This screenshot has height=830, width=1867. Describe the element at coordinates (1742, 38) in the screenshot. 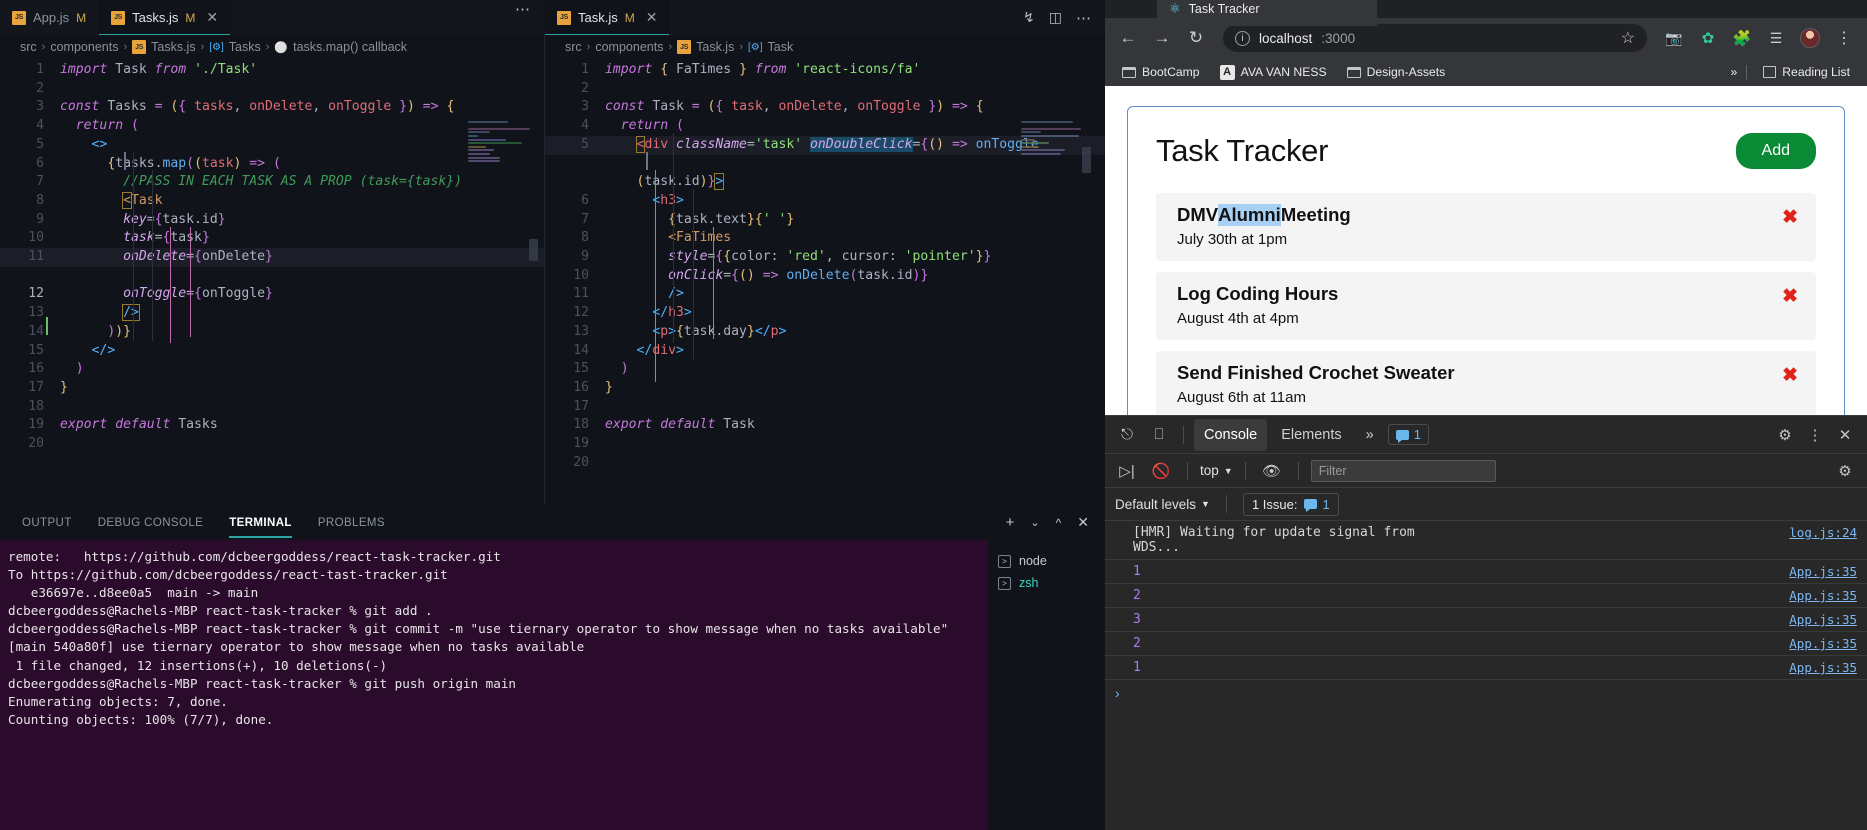

I see `puzzle-extensions-icon: 🧩` at that location.